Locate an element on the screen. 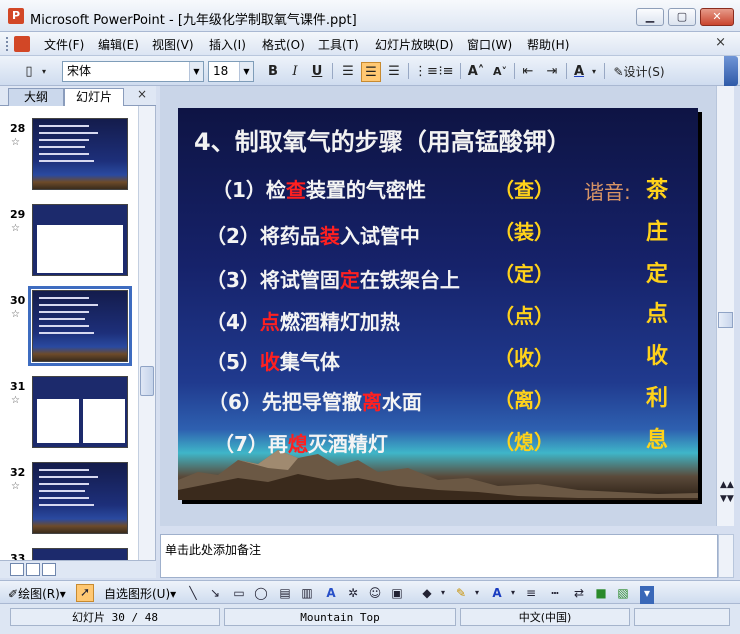 The height and width of the screenshot is (634, 740). menu-file: 文件(F) is located at coordinates (64, 44).